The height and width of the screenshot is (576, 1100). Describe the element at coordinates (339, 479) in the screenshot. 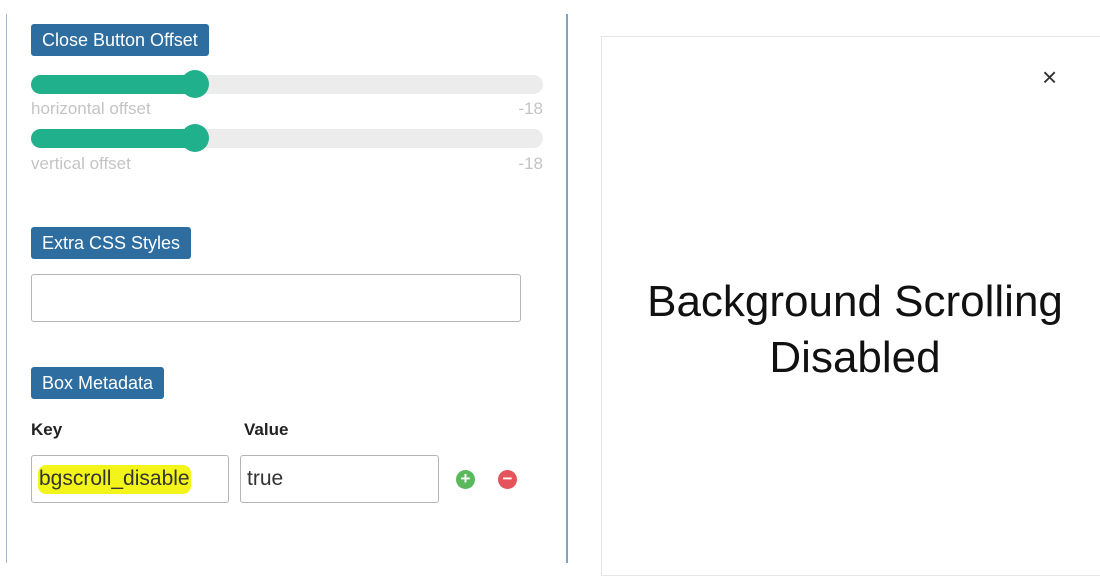

I see `metadata-value-input: true` at that location.